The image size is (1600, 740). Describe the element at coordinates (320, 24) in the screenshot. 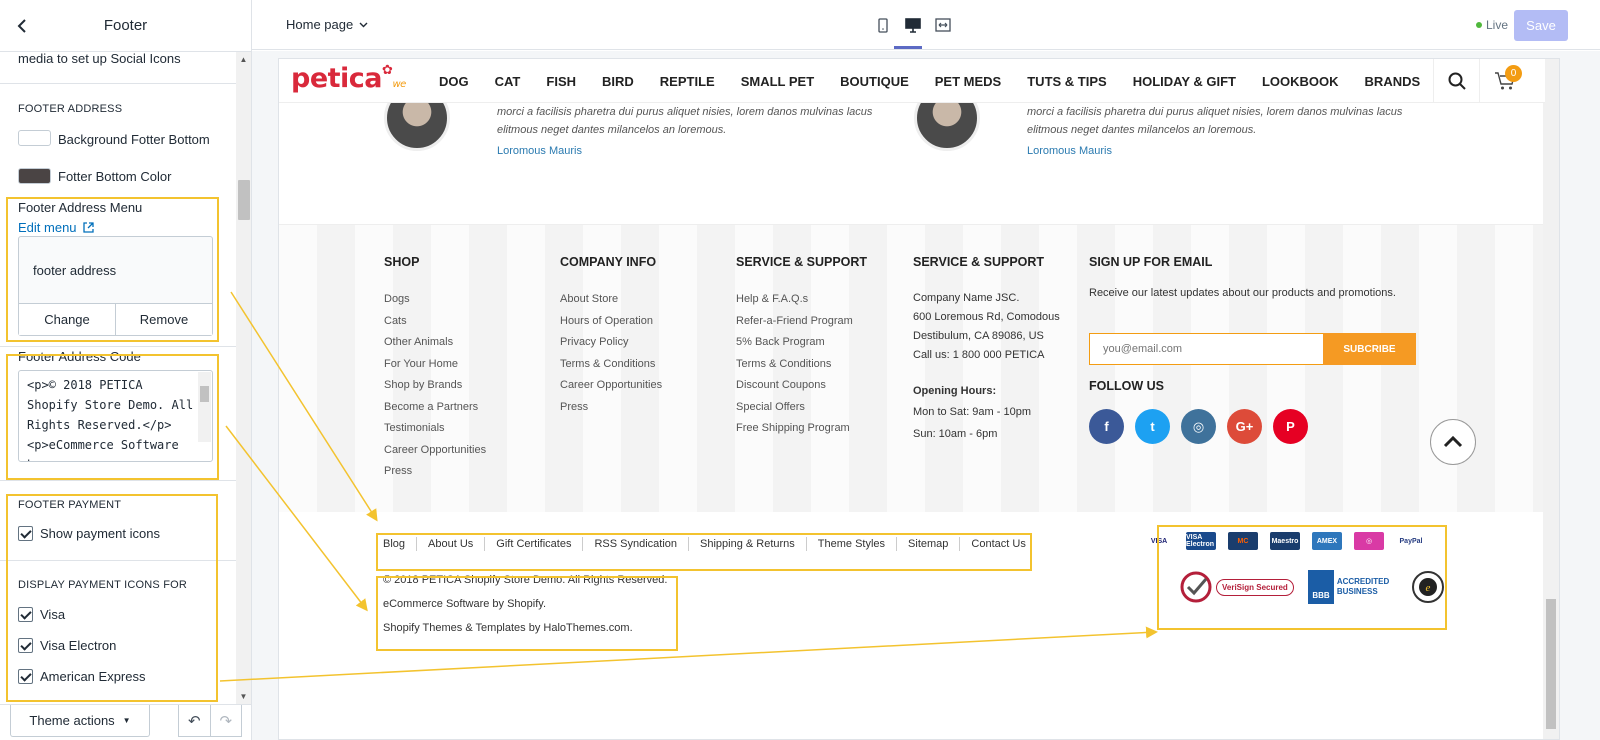

I see `page-selector-label: Home page` at that location.